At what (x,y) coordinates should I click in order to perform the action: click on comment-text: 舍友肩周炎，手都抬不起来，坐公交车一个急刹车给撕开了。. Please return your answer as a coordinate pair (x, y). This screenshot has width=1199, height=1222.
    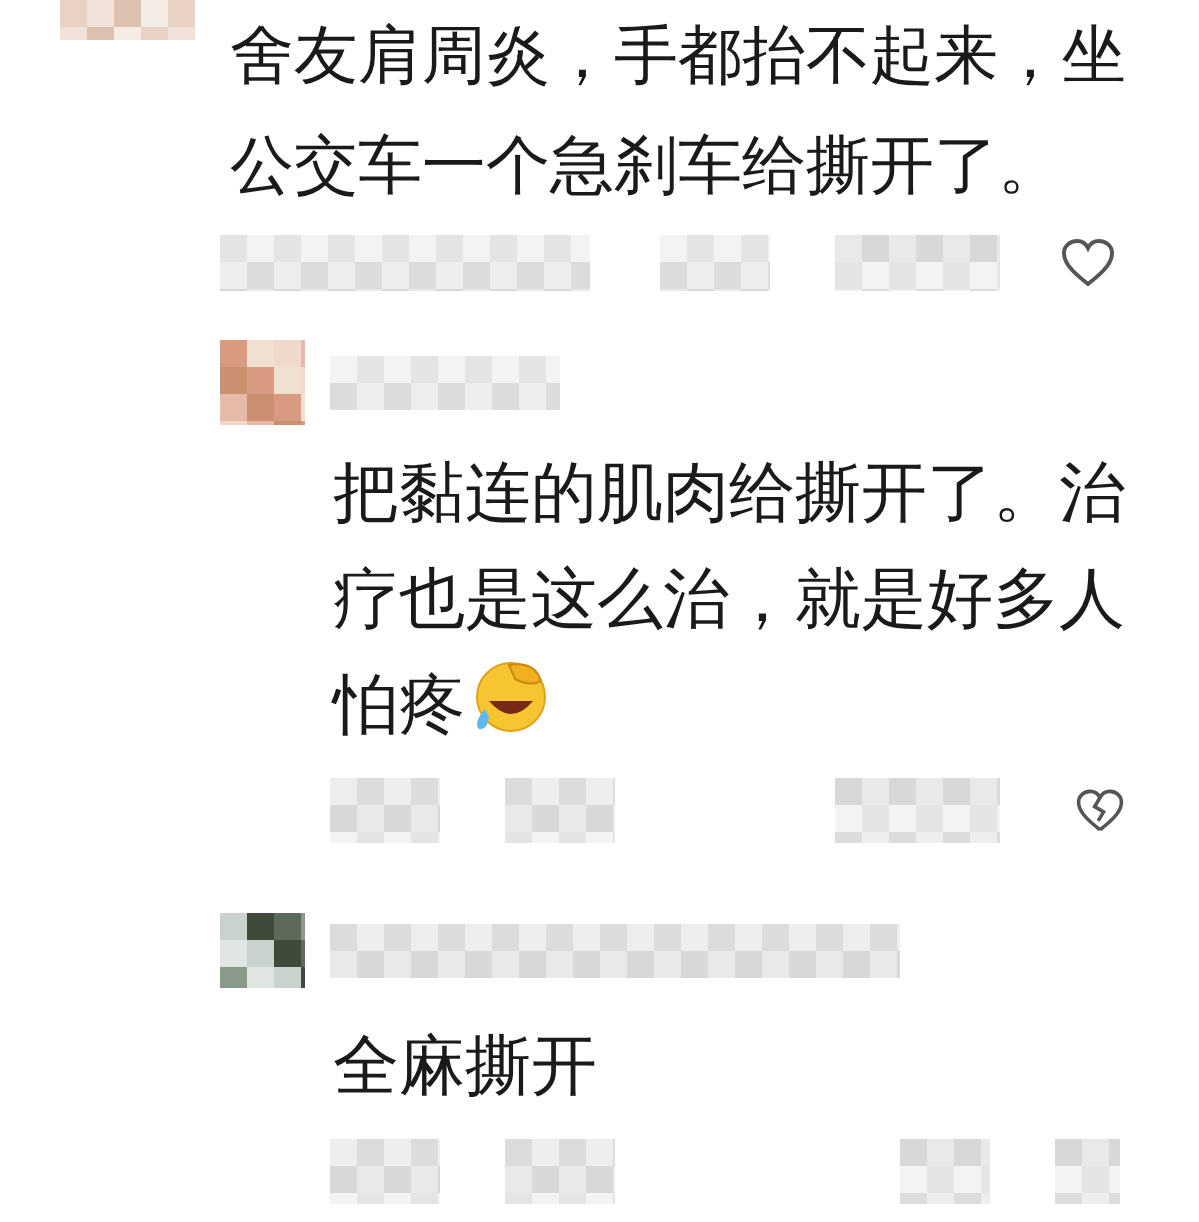
    Looking at the image, I should click on (678, 110).